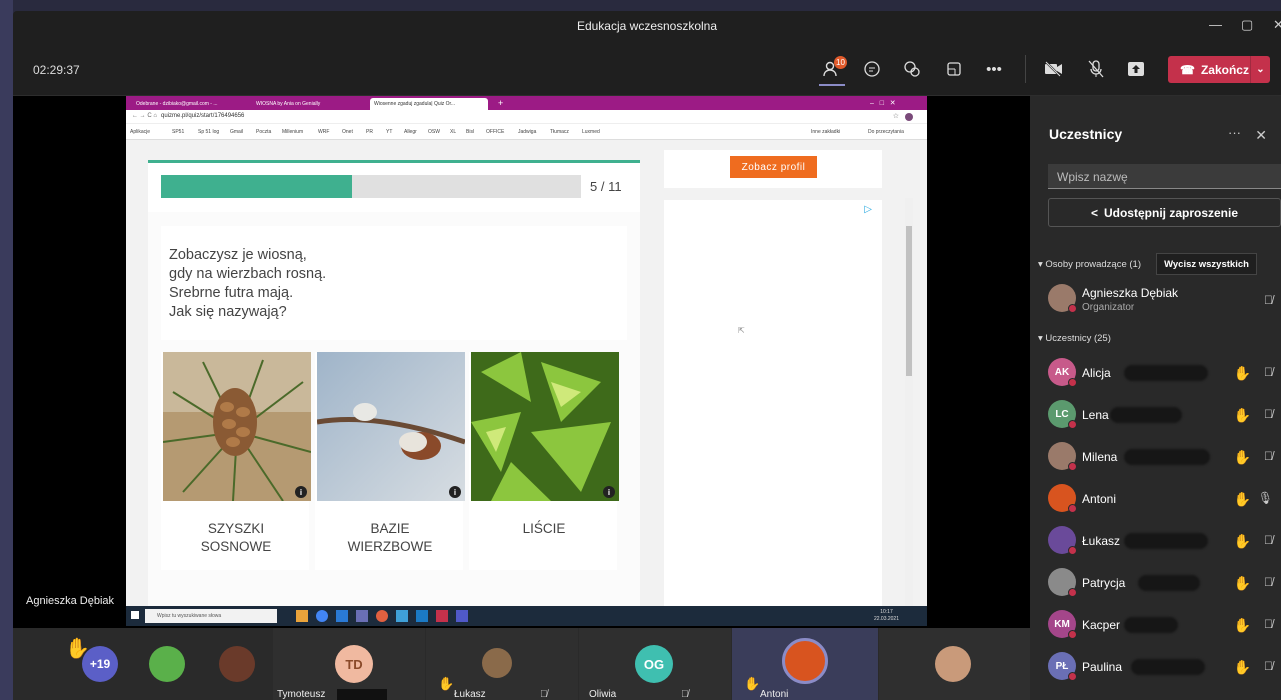  I want to click on avatar: AK, so click(1062, 372).